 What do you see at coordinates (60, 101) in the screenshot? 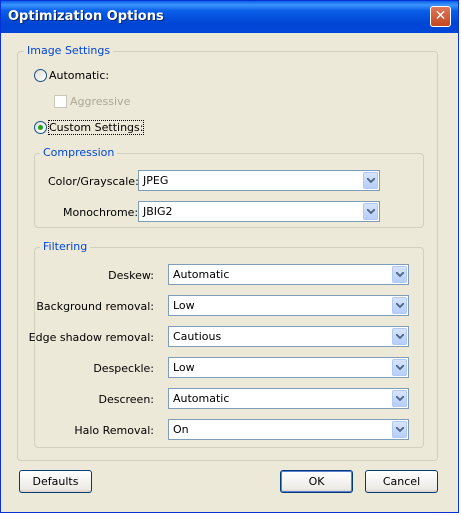
I see `aggressive-checkbox` at bounding box center [60, 101].